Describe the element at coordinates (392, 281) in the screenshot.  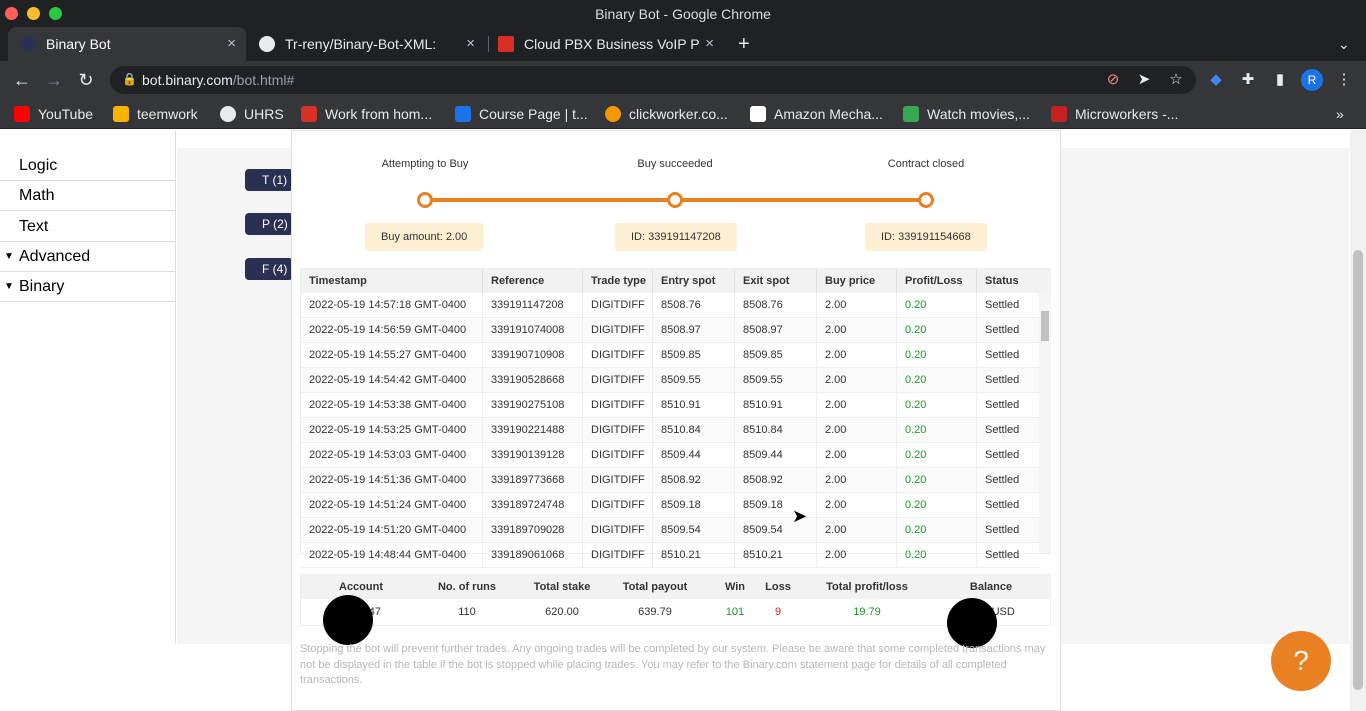
I see `col-timestamp: Timestamp` at that location.